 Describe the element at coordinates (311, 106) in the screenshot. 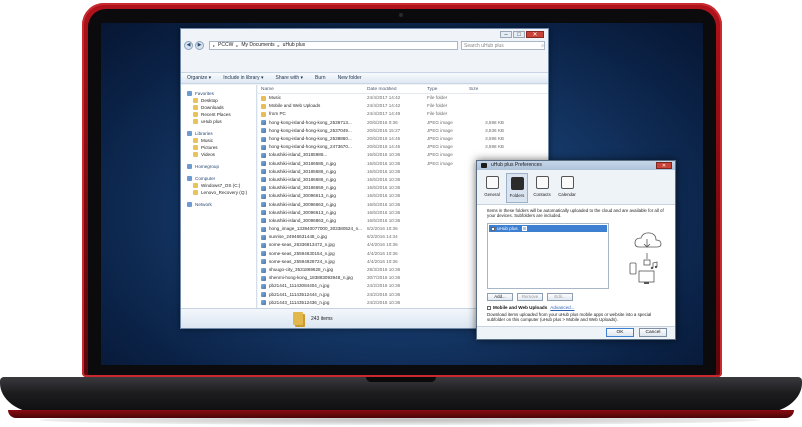

I see `file-name-cell: Mobile and Web Uploads` at that location.